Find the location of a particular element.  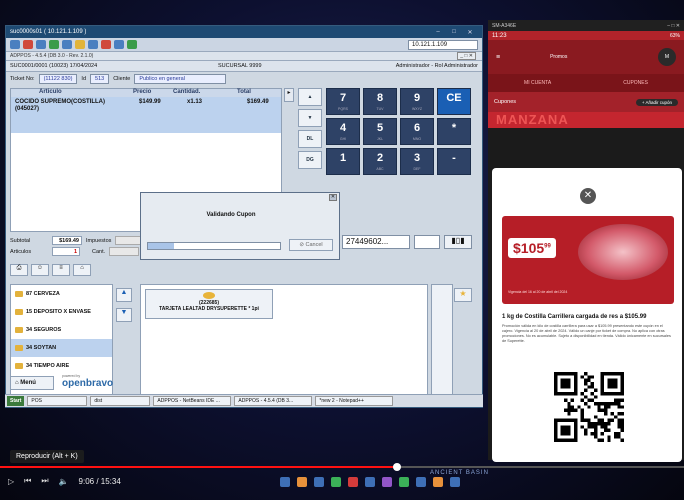

phone-title: SM-A346E is located at coordinates (504, 25).